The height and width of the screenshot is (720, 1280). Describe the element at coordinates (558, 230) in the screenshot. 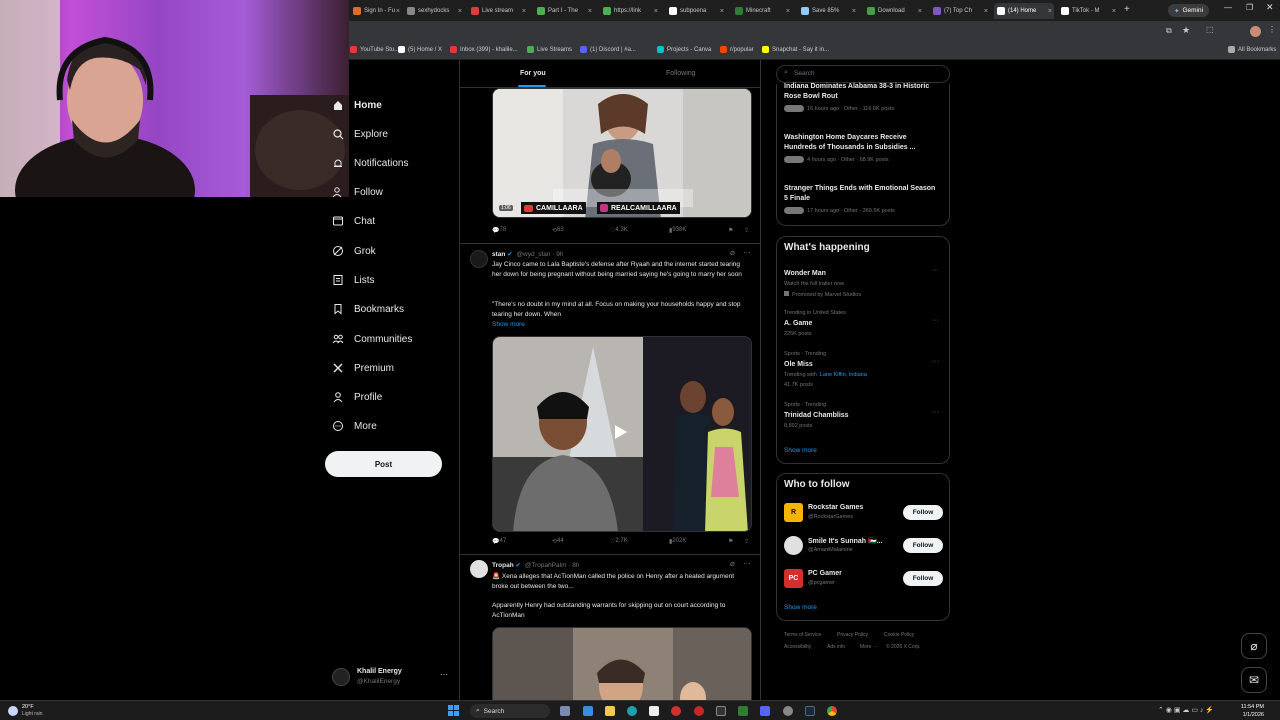

I see `retweet-button: ⟲ 63` at that location.